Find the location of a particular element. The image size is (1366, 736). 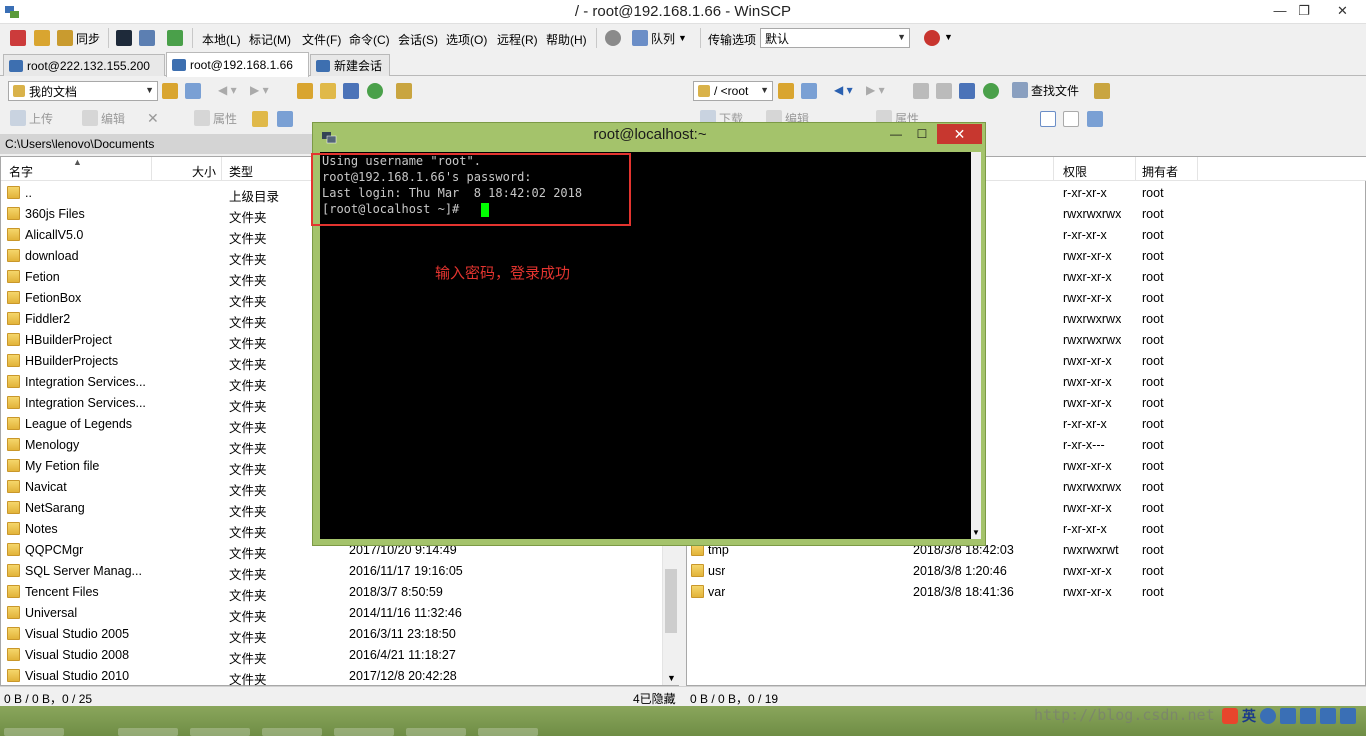

table-row: Universal 文件夹 2014/11/16 11:32:46 is located at coordinates (331, 613).